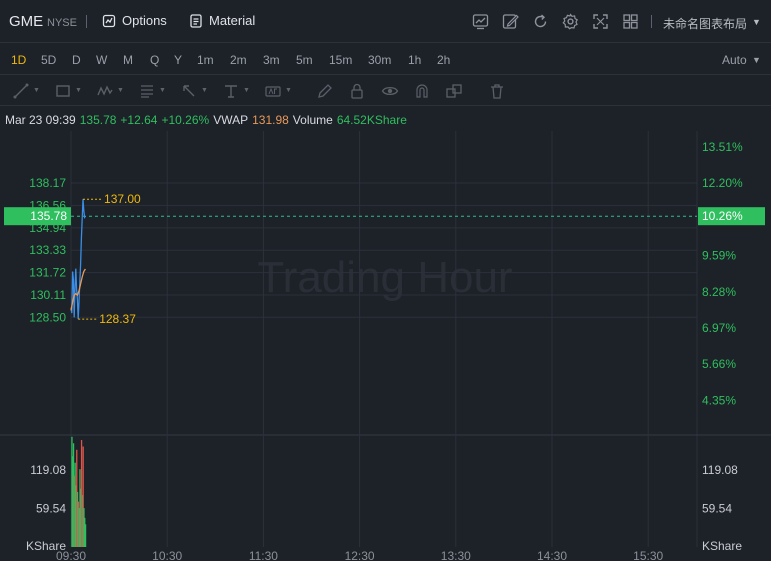 This screenshot has width=771, height=561. Describe the element at coordinates (21, 91) in the screenshot. I see `trend-line-icon` at that location.